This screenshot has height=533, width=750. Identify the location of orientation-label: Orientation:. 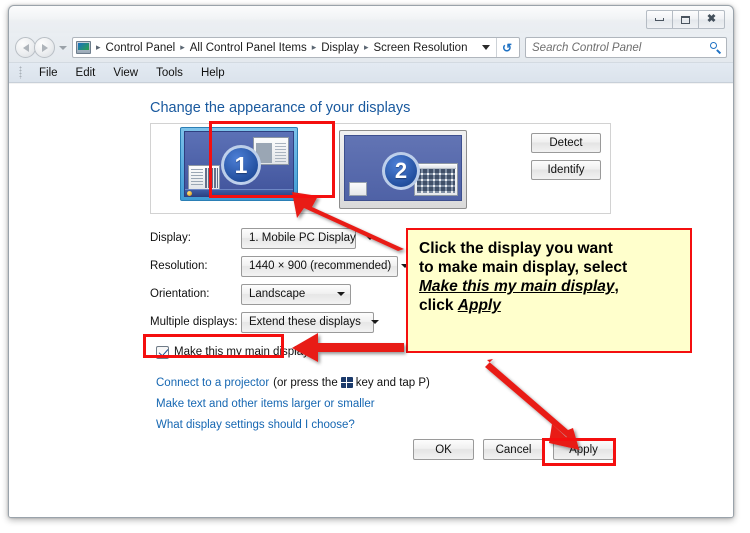
(180, 294).